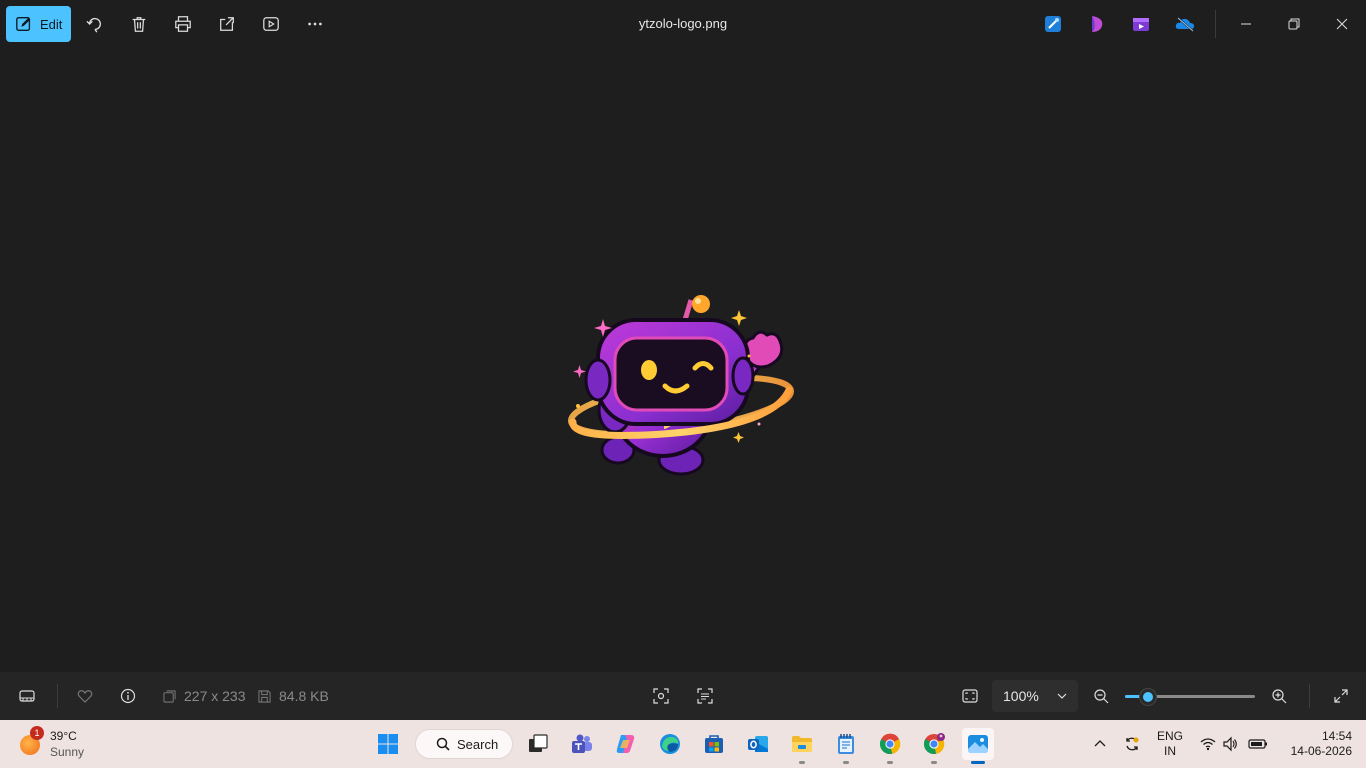 This screenshot has height=768, width=1366. I want to click on delete-button, so click(139, 24).